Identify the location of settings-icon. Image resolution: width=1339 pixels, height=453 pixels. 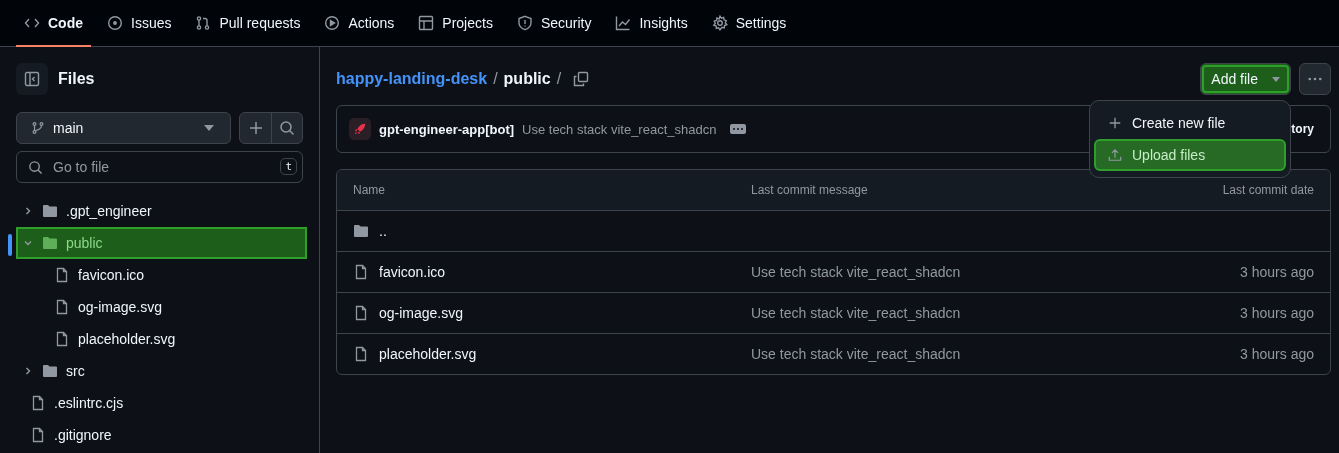
(719, 23).